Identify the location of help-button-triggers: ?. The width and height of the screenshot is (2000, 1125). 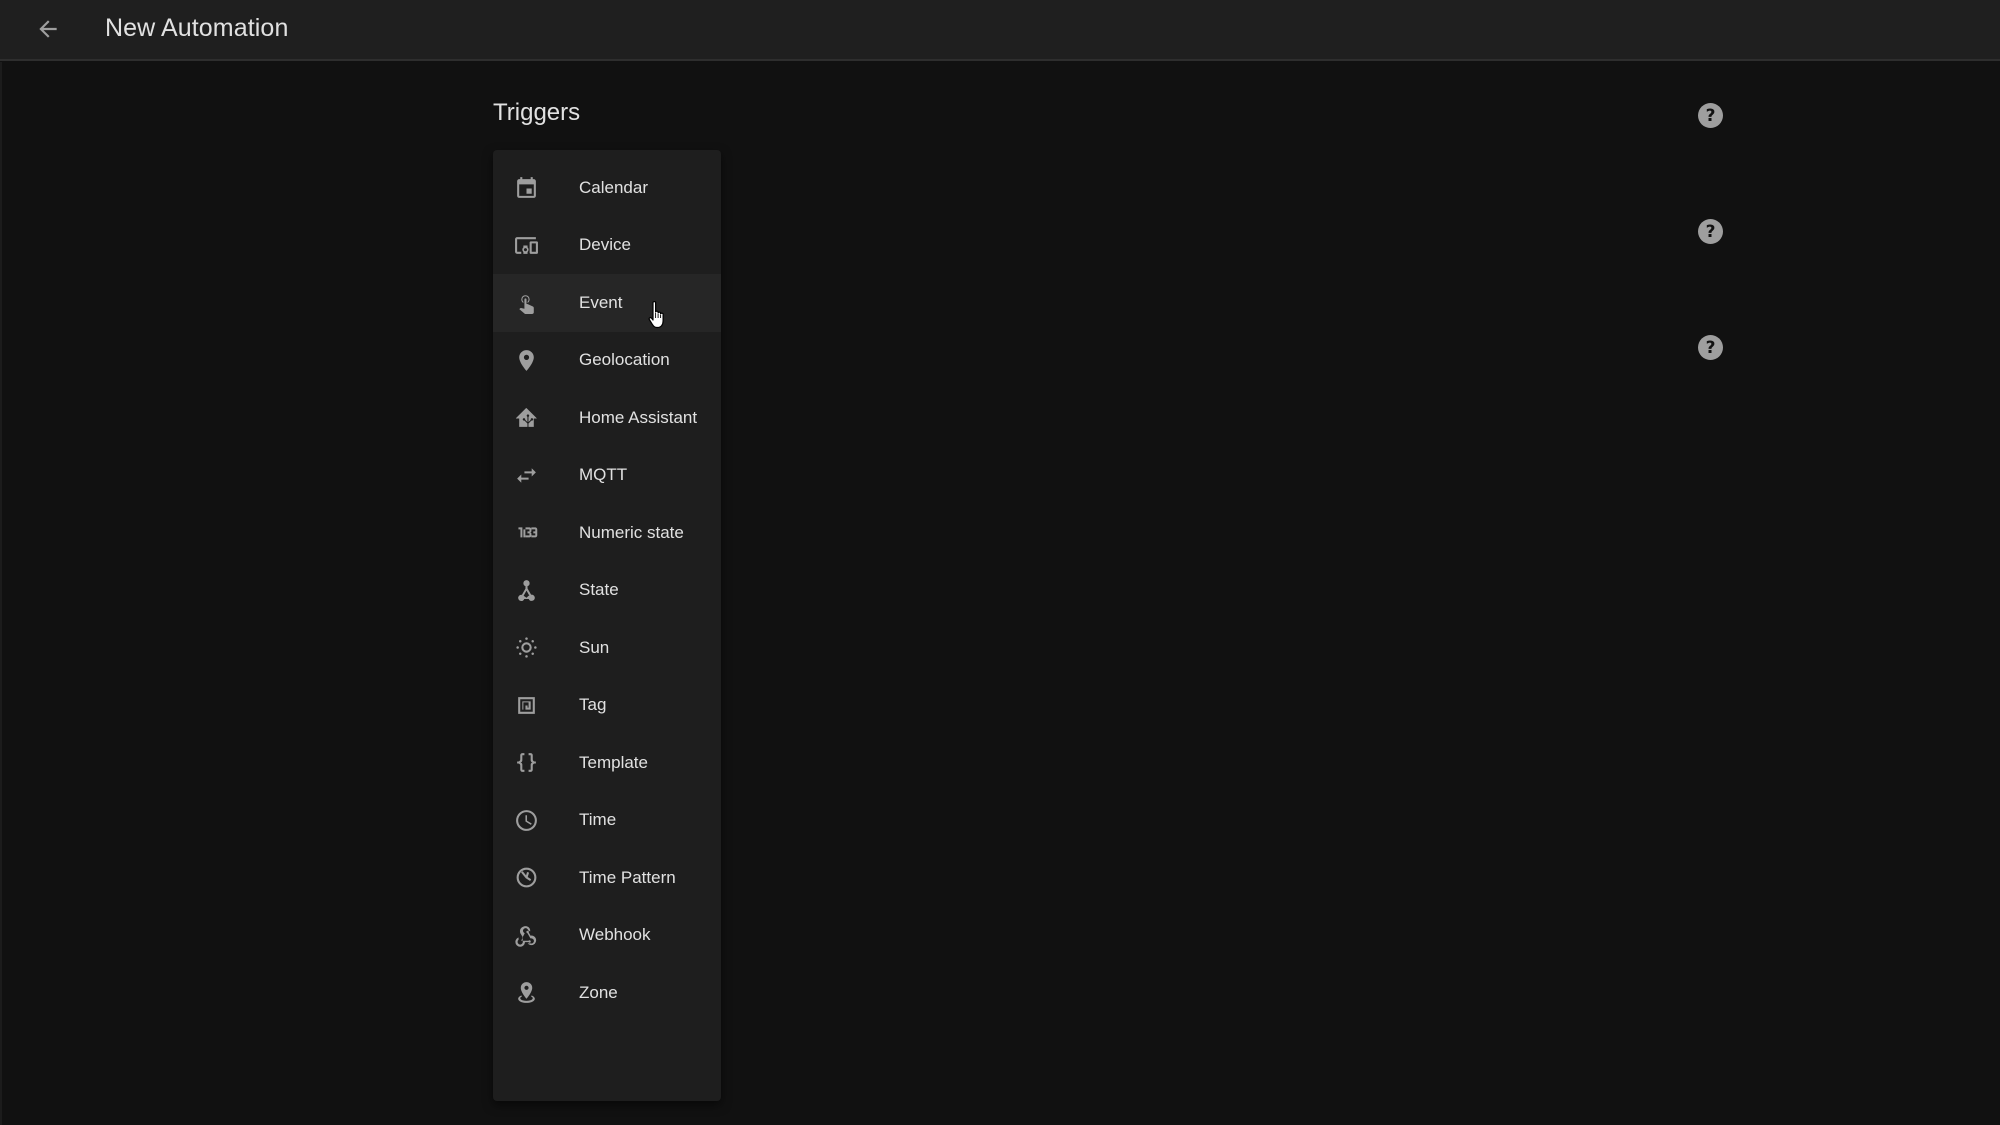
(1710, 115).